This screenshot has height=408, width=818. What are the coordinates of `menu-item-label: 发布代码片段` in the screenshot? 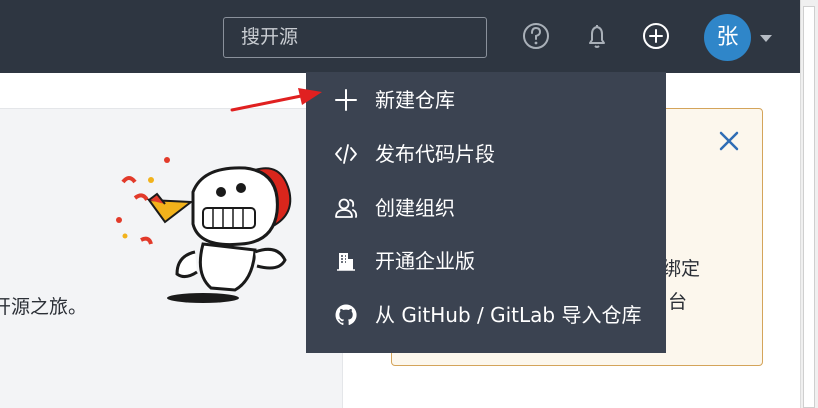 It's located at (435, 154).